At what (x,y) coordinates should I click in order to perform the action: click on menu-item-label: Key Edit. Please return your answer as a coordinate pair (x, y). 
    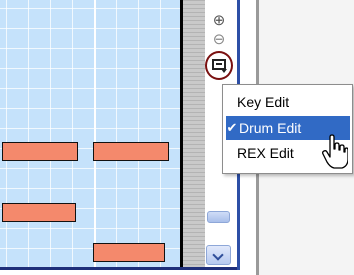
    Looking at the image, I should click on (263, 102).